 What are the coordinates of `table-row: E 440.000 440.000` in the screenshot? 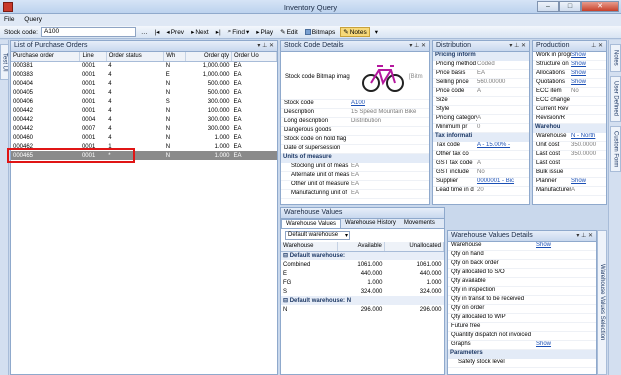 It's located at (362, 273).